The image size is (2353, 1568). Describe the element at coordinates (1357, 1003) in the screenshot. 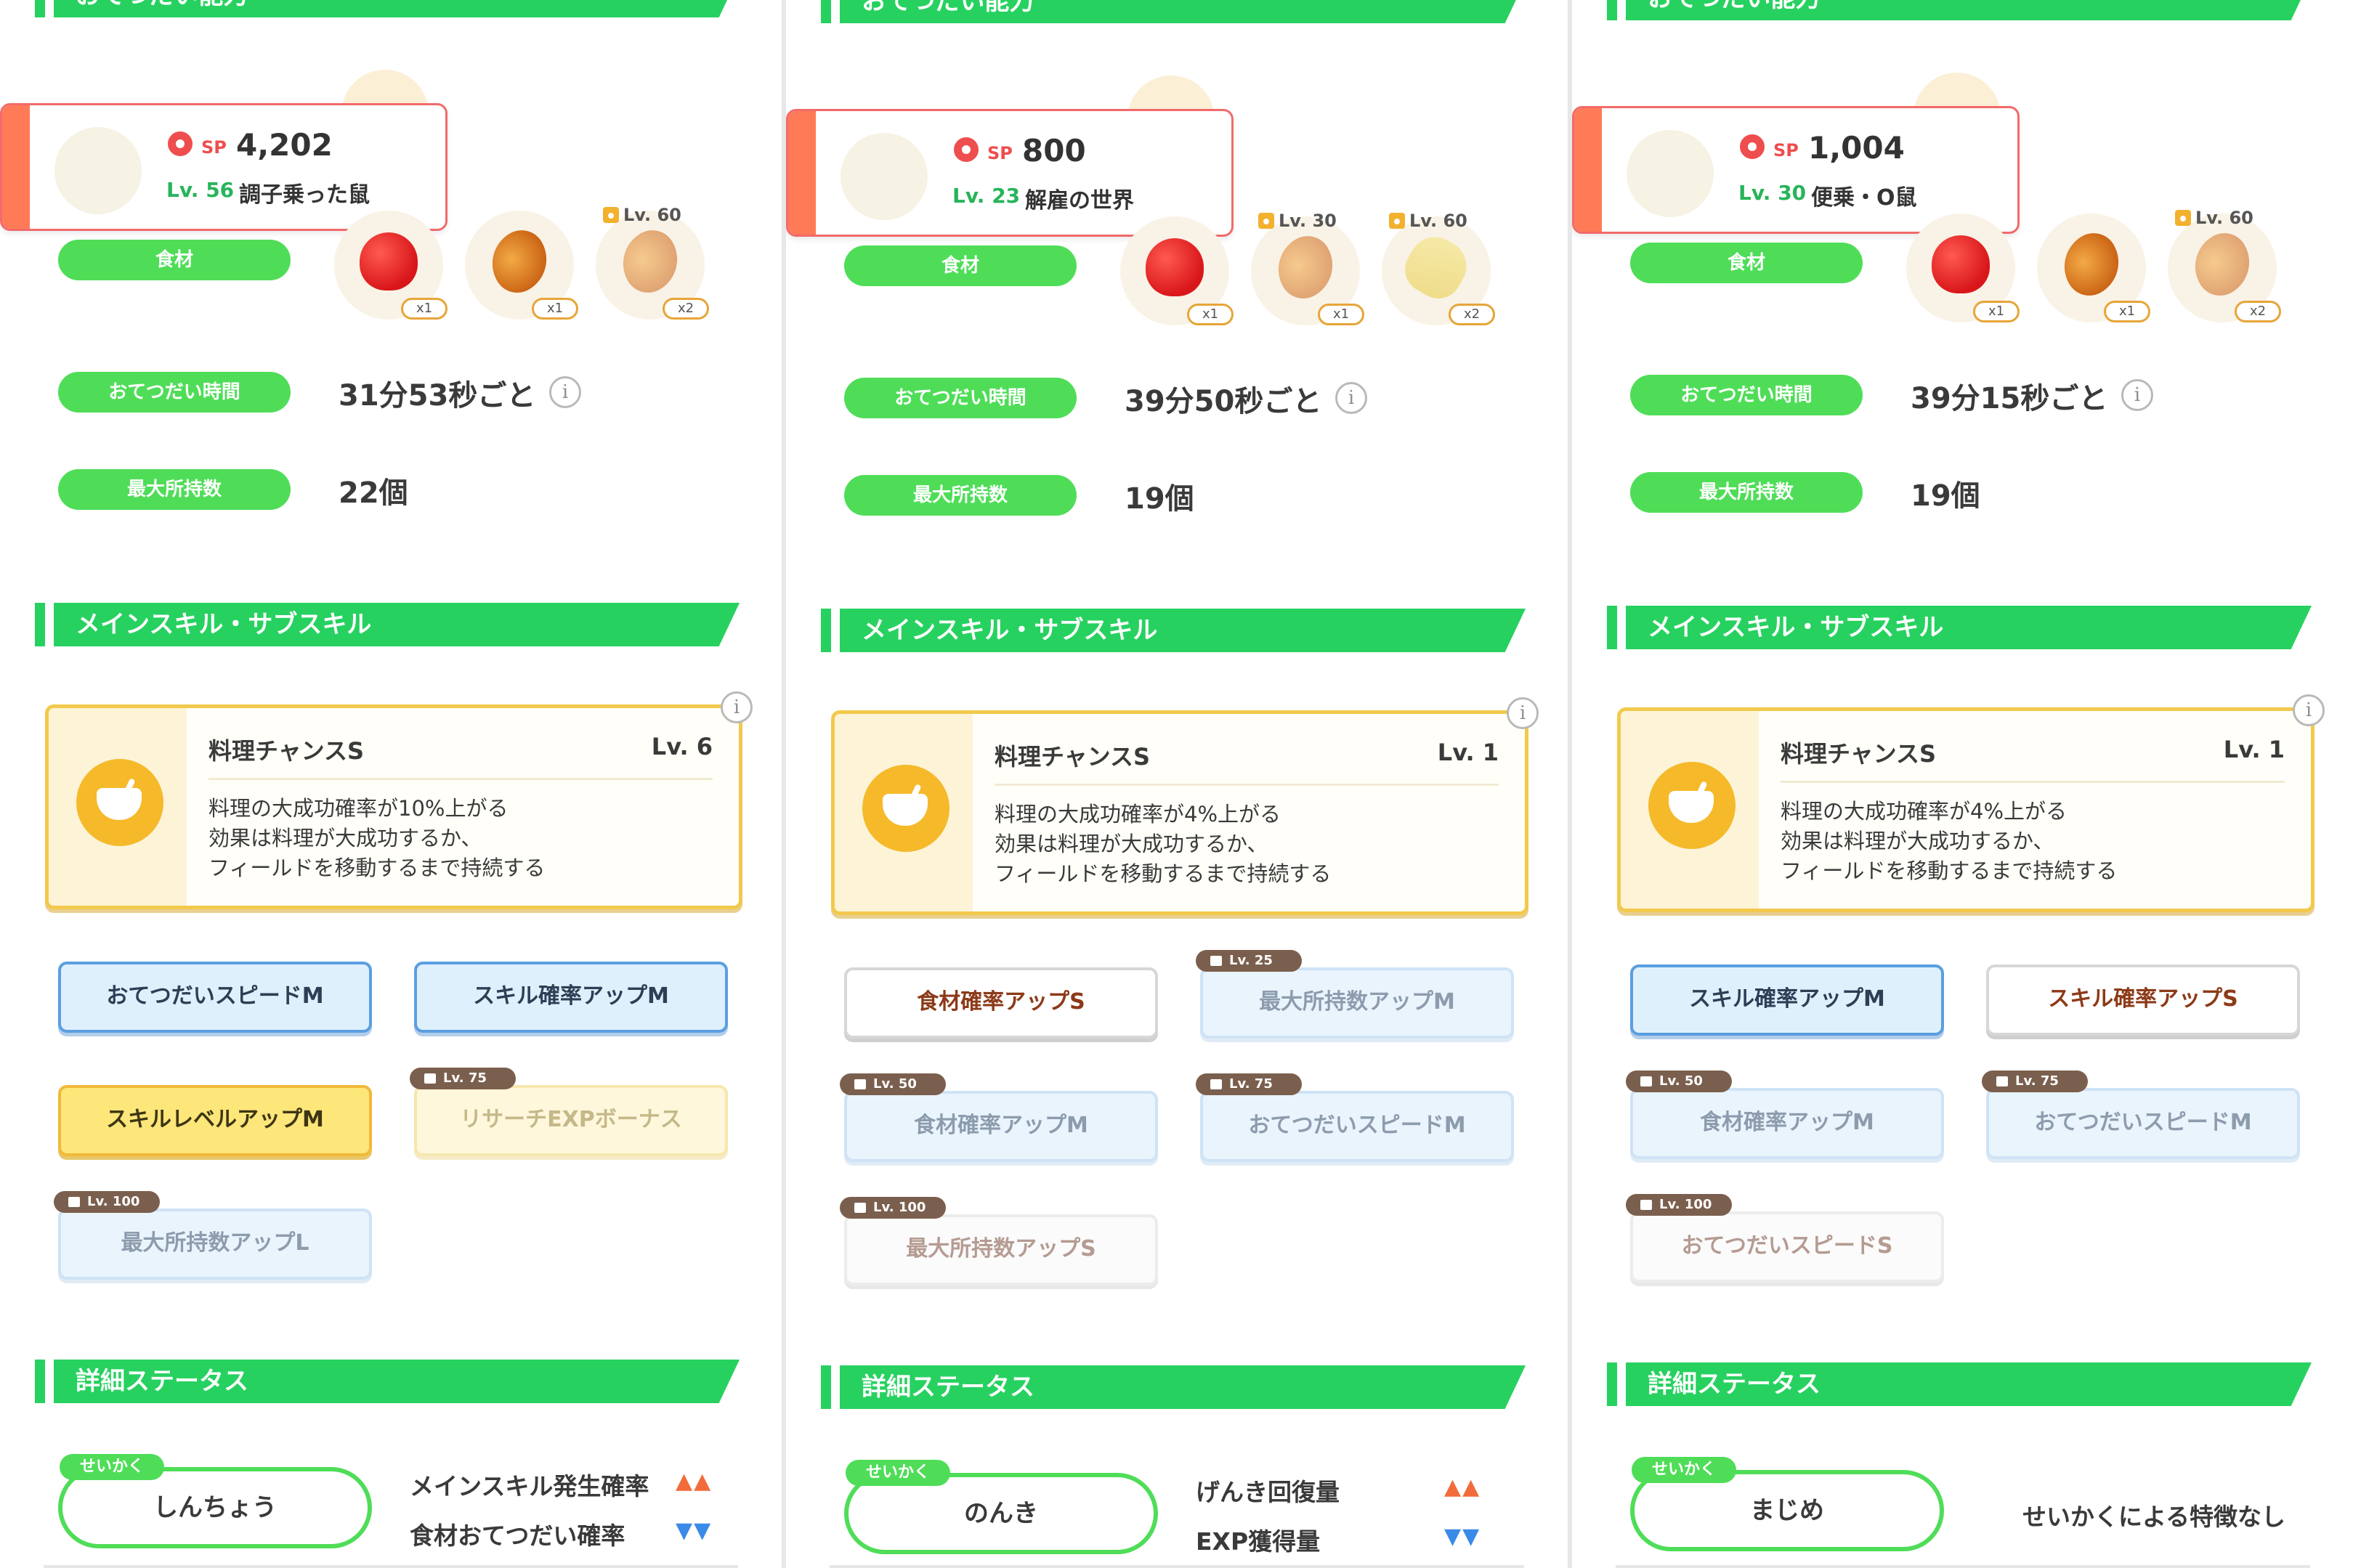

I see `sub-skill-button: 最大所持数アップM` at that location.